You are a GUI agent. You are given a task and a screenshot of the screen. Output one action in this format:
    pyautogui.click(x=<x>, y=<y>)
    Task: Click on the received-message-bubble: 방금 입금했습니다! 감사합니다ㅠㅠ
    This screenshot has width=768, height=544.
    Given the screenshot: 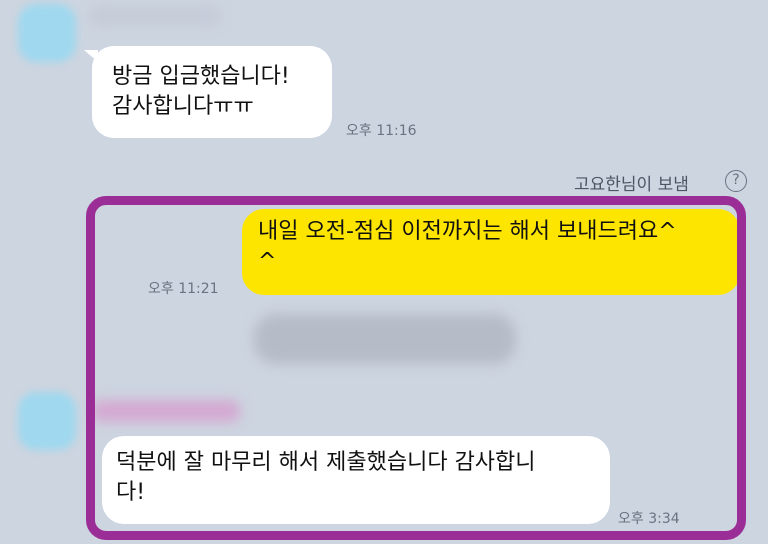 What is the action you would take?
    pyautogui.click(x=212, y=92)
    